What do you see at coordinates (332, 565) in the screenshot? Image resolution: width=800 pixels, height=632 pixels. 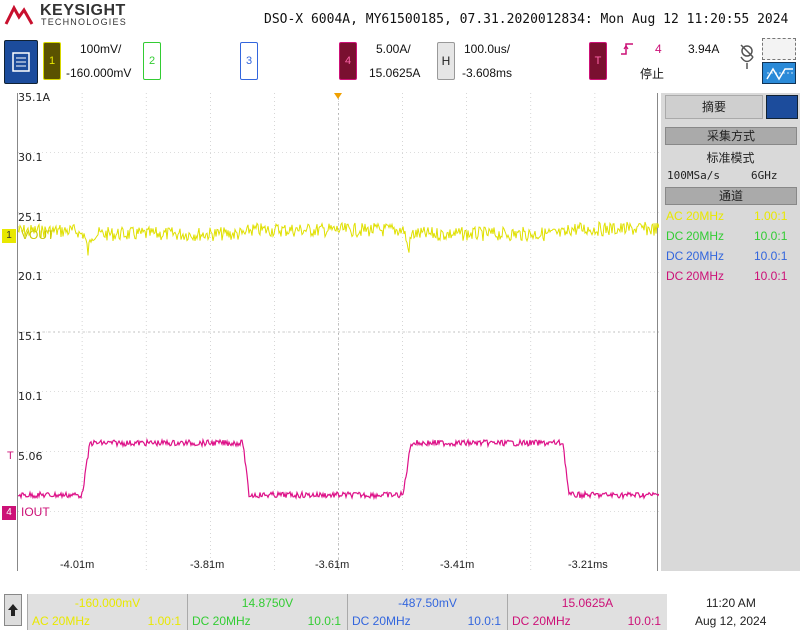 I see `x-axis-label: -3.61m` at bounding box center [332, 565].